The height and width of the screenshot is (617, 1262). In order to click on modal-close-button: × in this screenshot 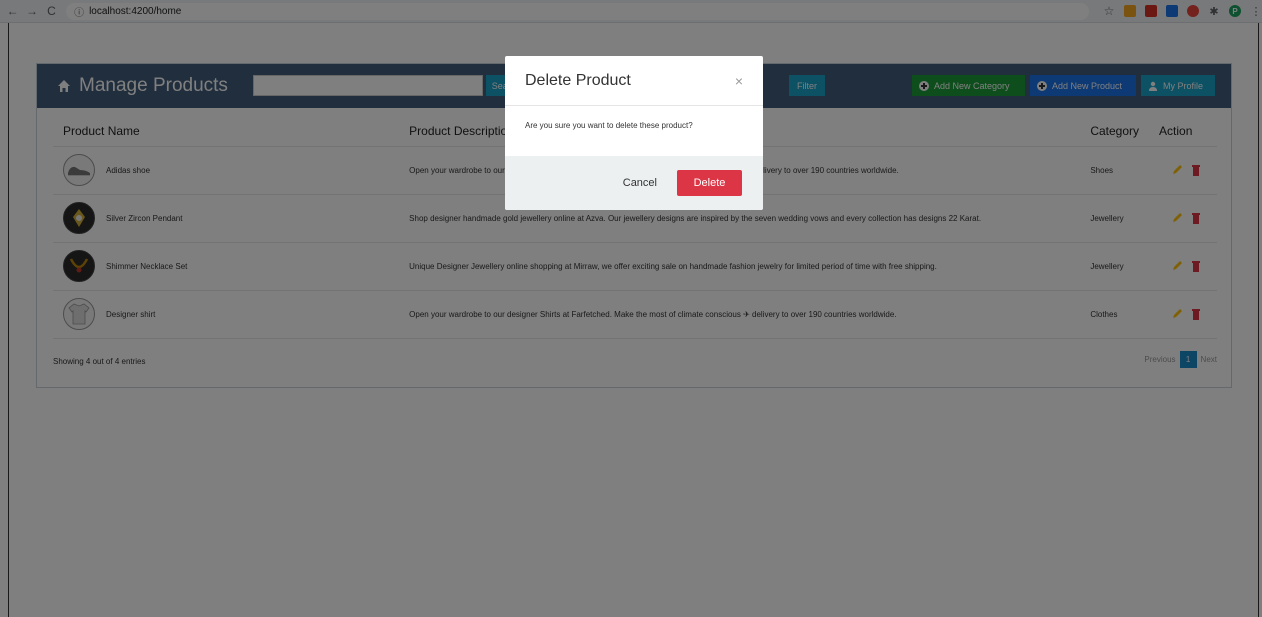, I will do `click(739, 81)`.